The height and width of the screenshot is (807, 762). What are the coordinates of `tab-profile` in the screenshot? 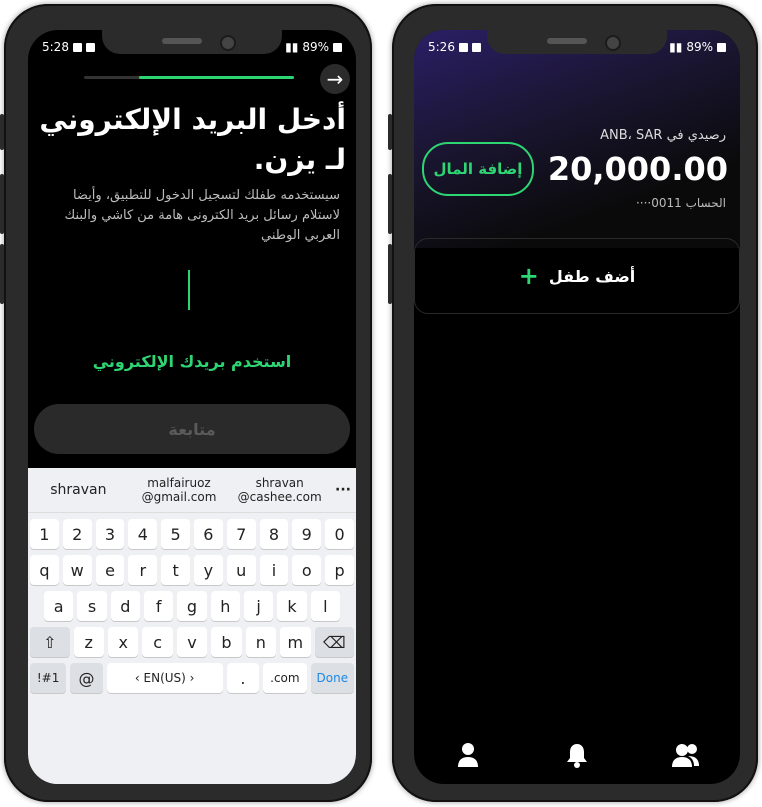 It's located at (468, 755).